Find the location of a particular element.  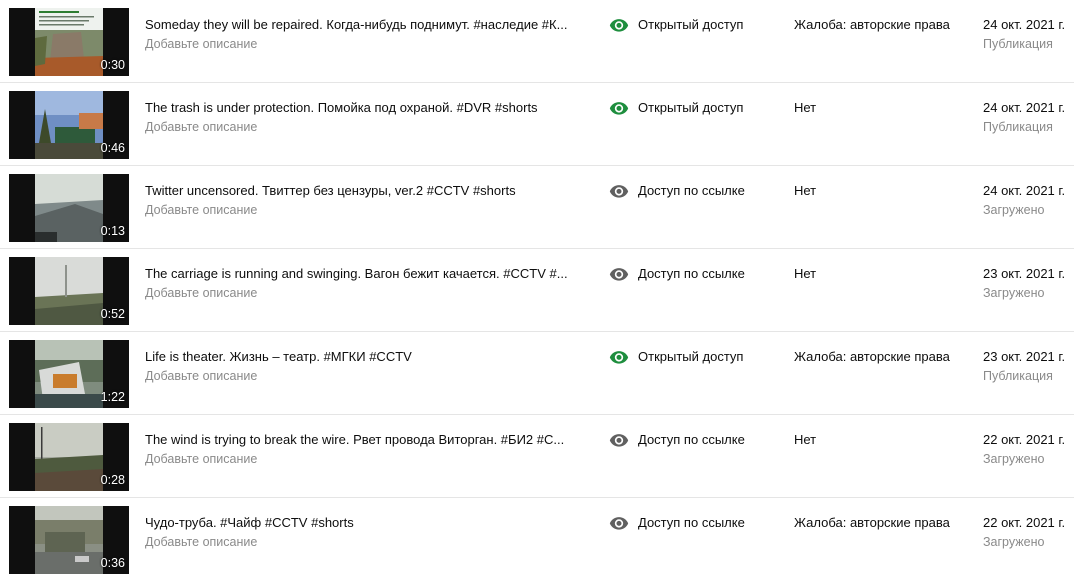

video-thumbnail: 0:30 is located at coordinates (69, 42).